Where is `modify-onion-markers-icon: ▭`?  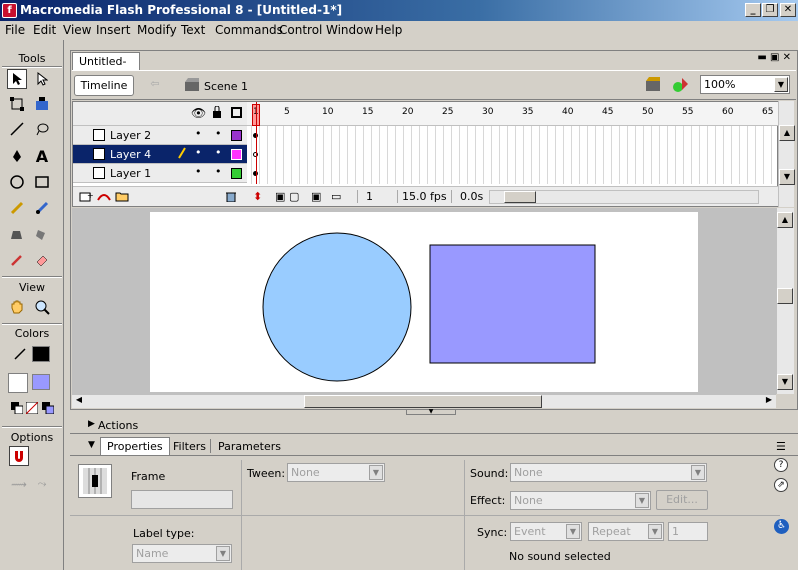 modify-onion-markers-icon: ▭ is located at coordinates (336, 196).